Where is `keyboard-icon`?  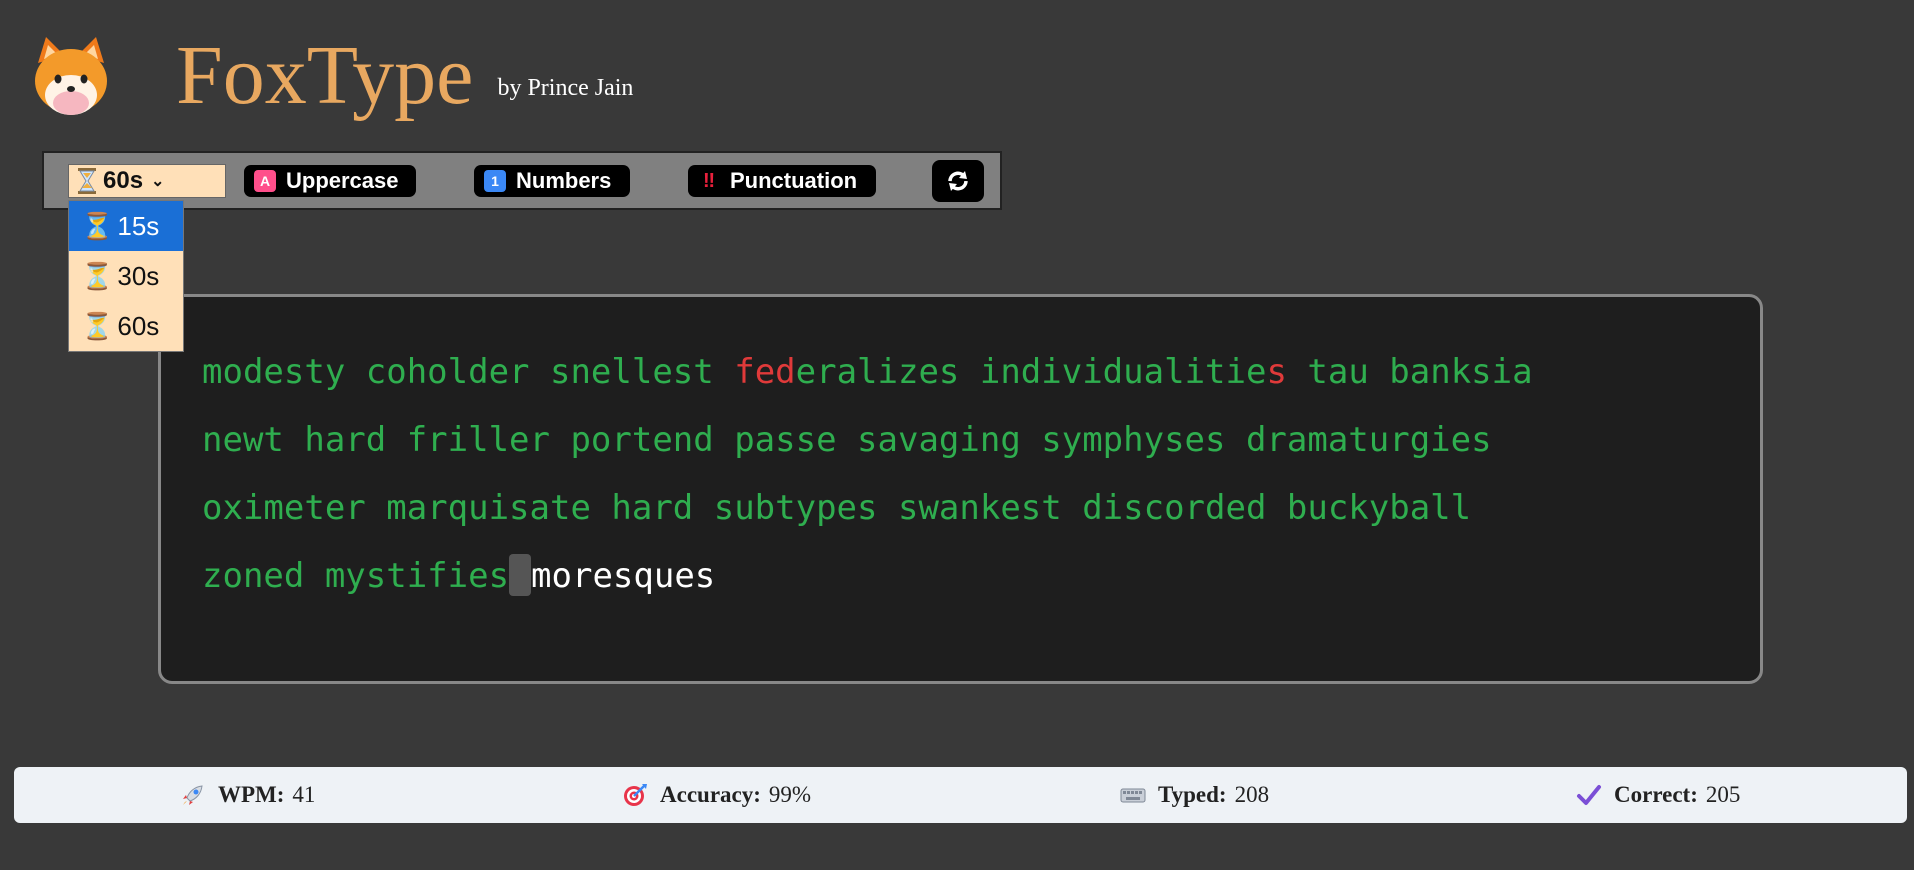
keyboard-icon is located at coordinates (1133, 795).